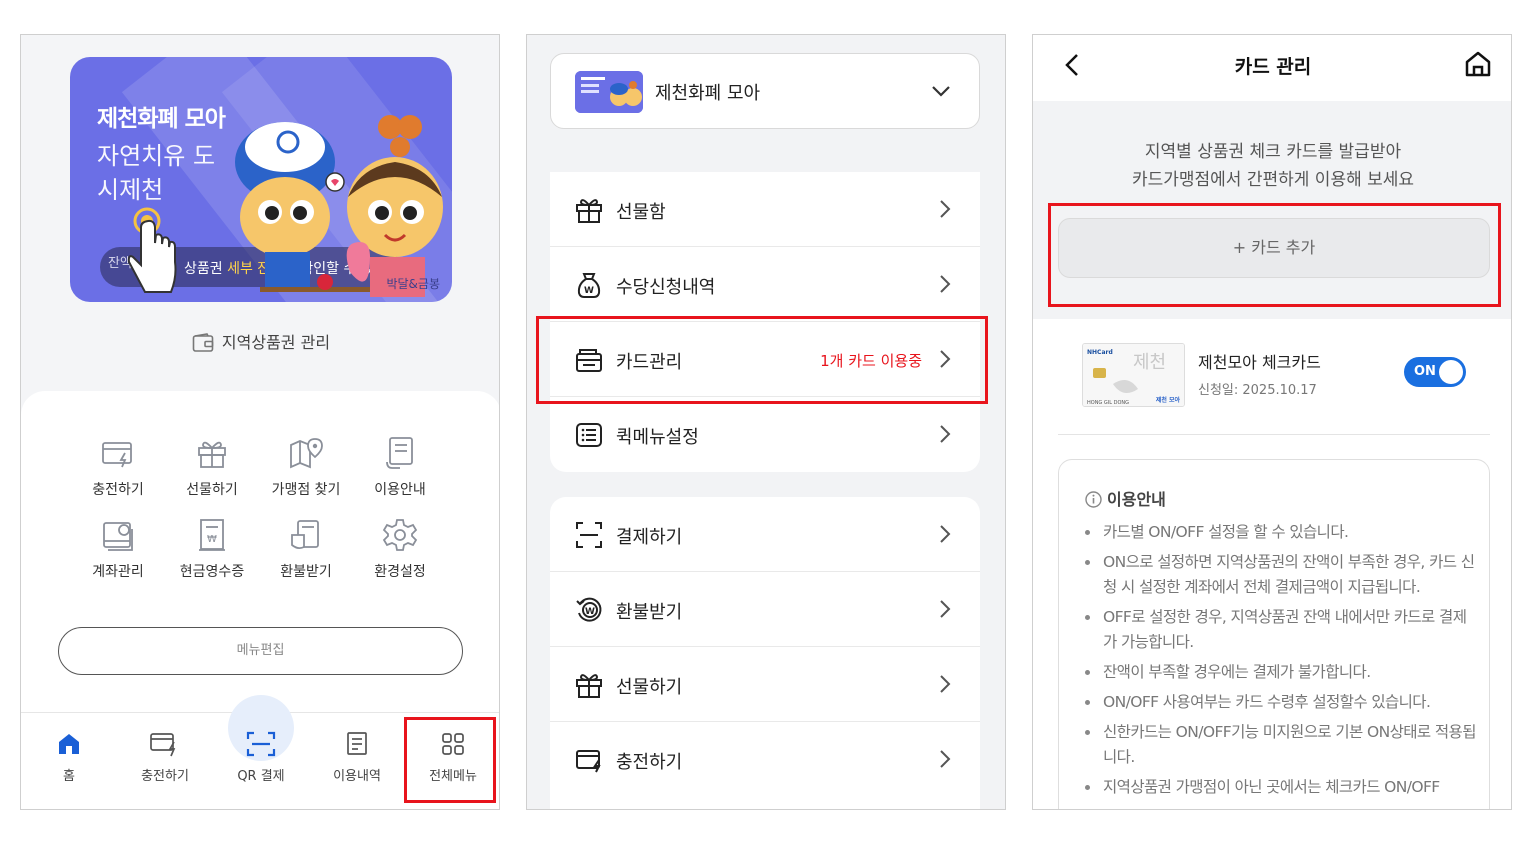 The width and height of the screenshot is (1531, 850). What do you see at coordinates (161, 119) in the screenshot?
I see `banner-title: 제천화폐 모아` at bounding box center [161, 119].